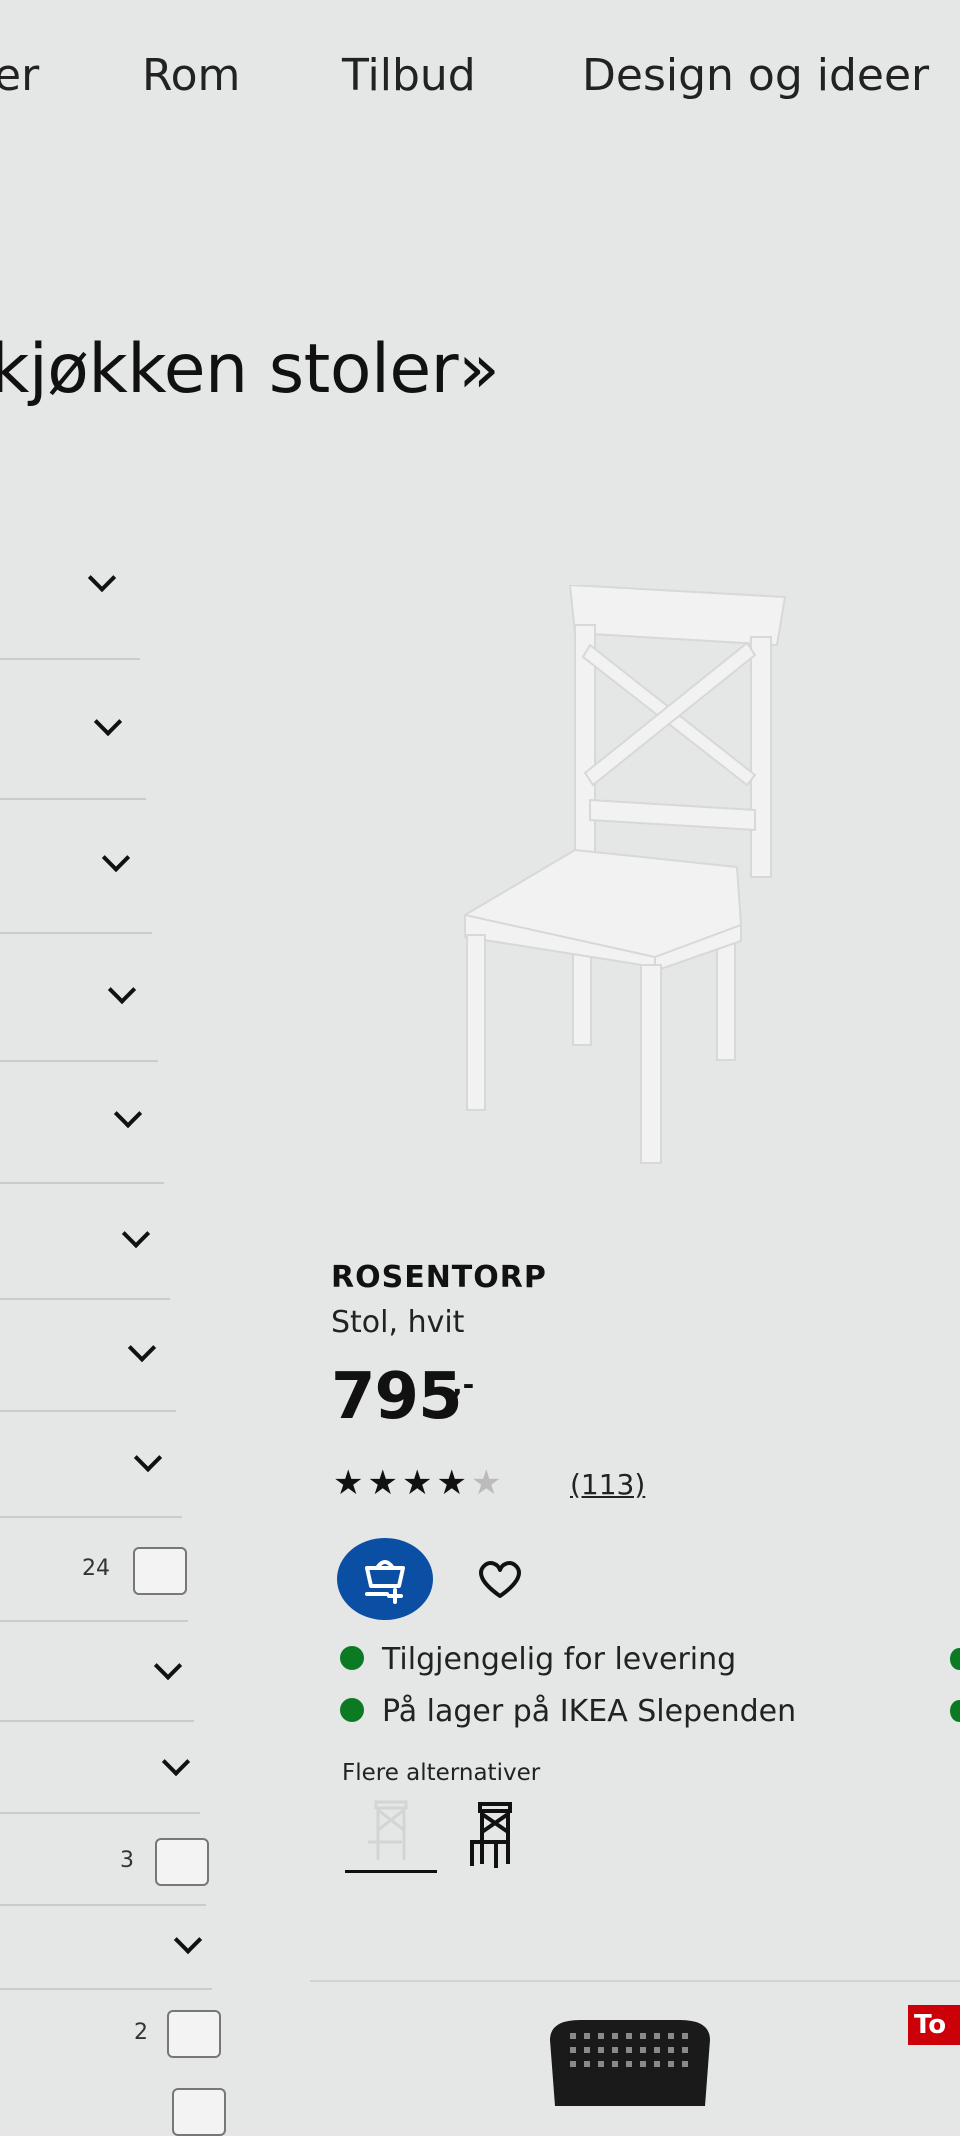  Describe the element at coordinates (625, 875) in the screenshot. I see `product-image-chair` at that location.